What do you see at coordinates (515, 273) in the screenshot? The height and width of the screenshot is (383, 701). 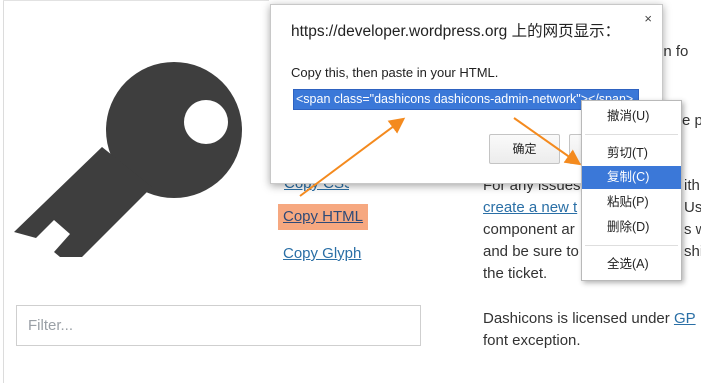 I see `ticket-text: the ticket.` at bounding box center [515, 273].